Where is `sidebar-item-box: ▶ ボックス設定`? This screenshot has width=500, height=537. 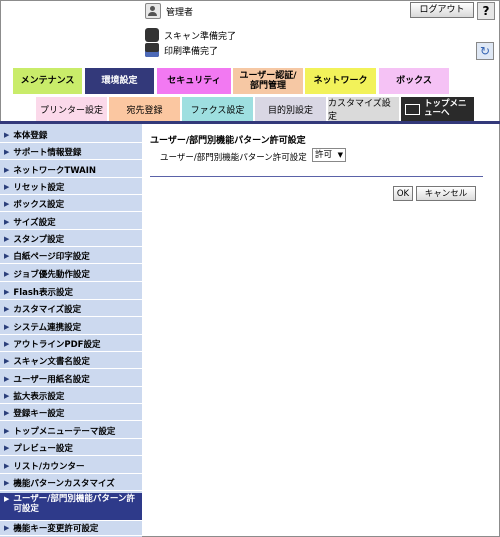 sidebar-item-box: ▶ ボックス設定 is located at coordinates (71, 204).